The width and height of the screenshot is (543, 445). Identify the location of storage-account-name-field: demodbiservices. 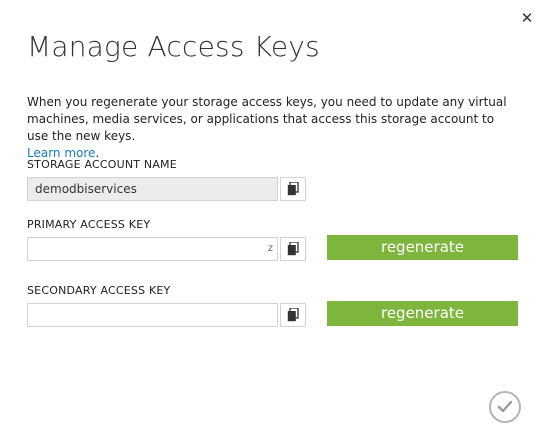
(152, 189).